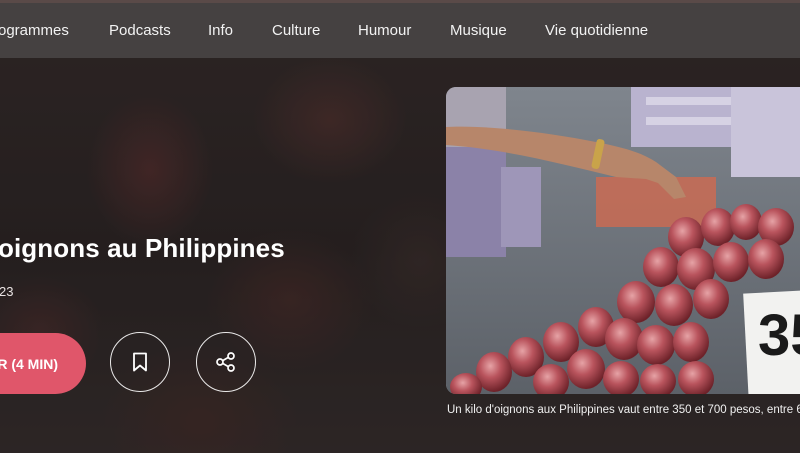 The height and width of the screenshot is (453, 800). I want to click on share-button, so click(226, 362).